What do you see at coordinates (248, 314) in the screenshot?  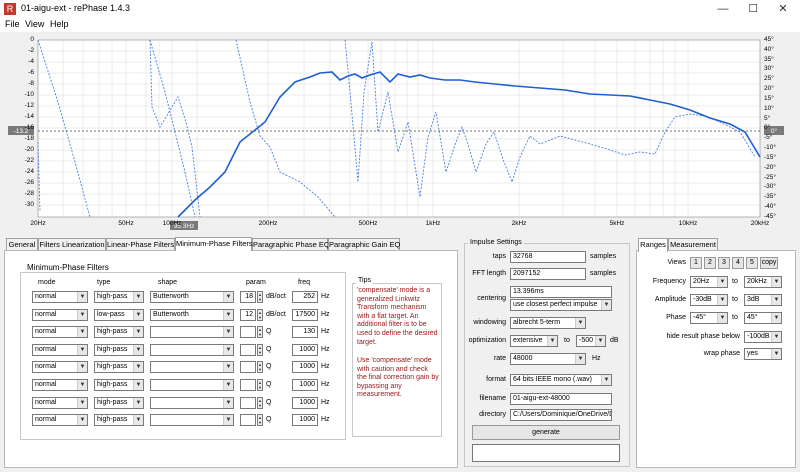 I see `filter-param-input: 12` at bounding box center [248, 314].